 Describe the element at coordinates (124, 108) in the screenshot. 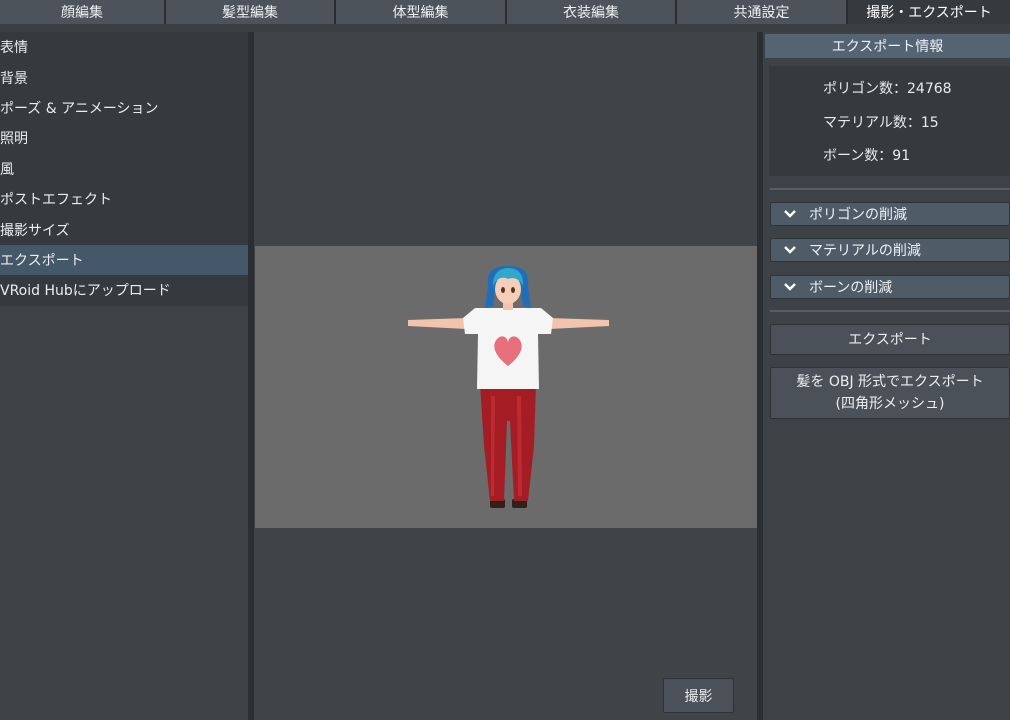

I see `sidebar-item-pose-animation: ポーズ & アニメーション` at that location.